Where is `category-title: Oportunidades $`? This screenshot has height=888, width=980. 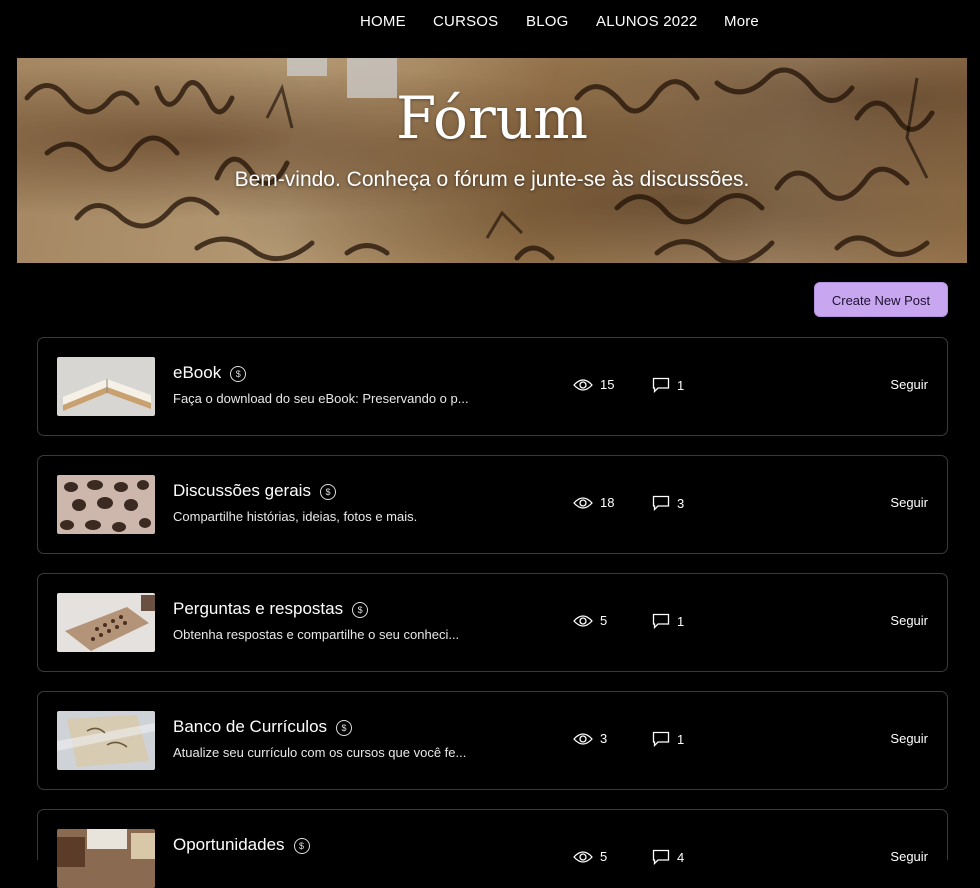
category-title: Oportunidades $ is located at coordinates (241, 845).